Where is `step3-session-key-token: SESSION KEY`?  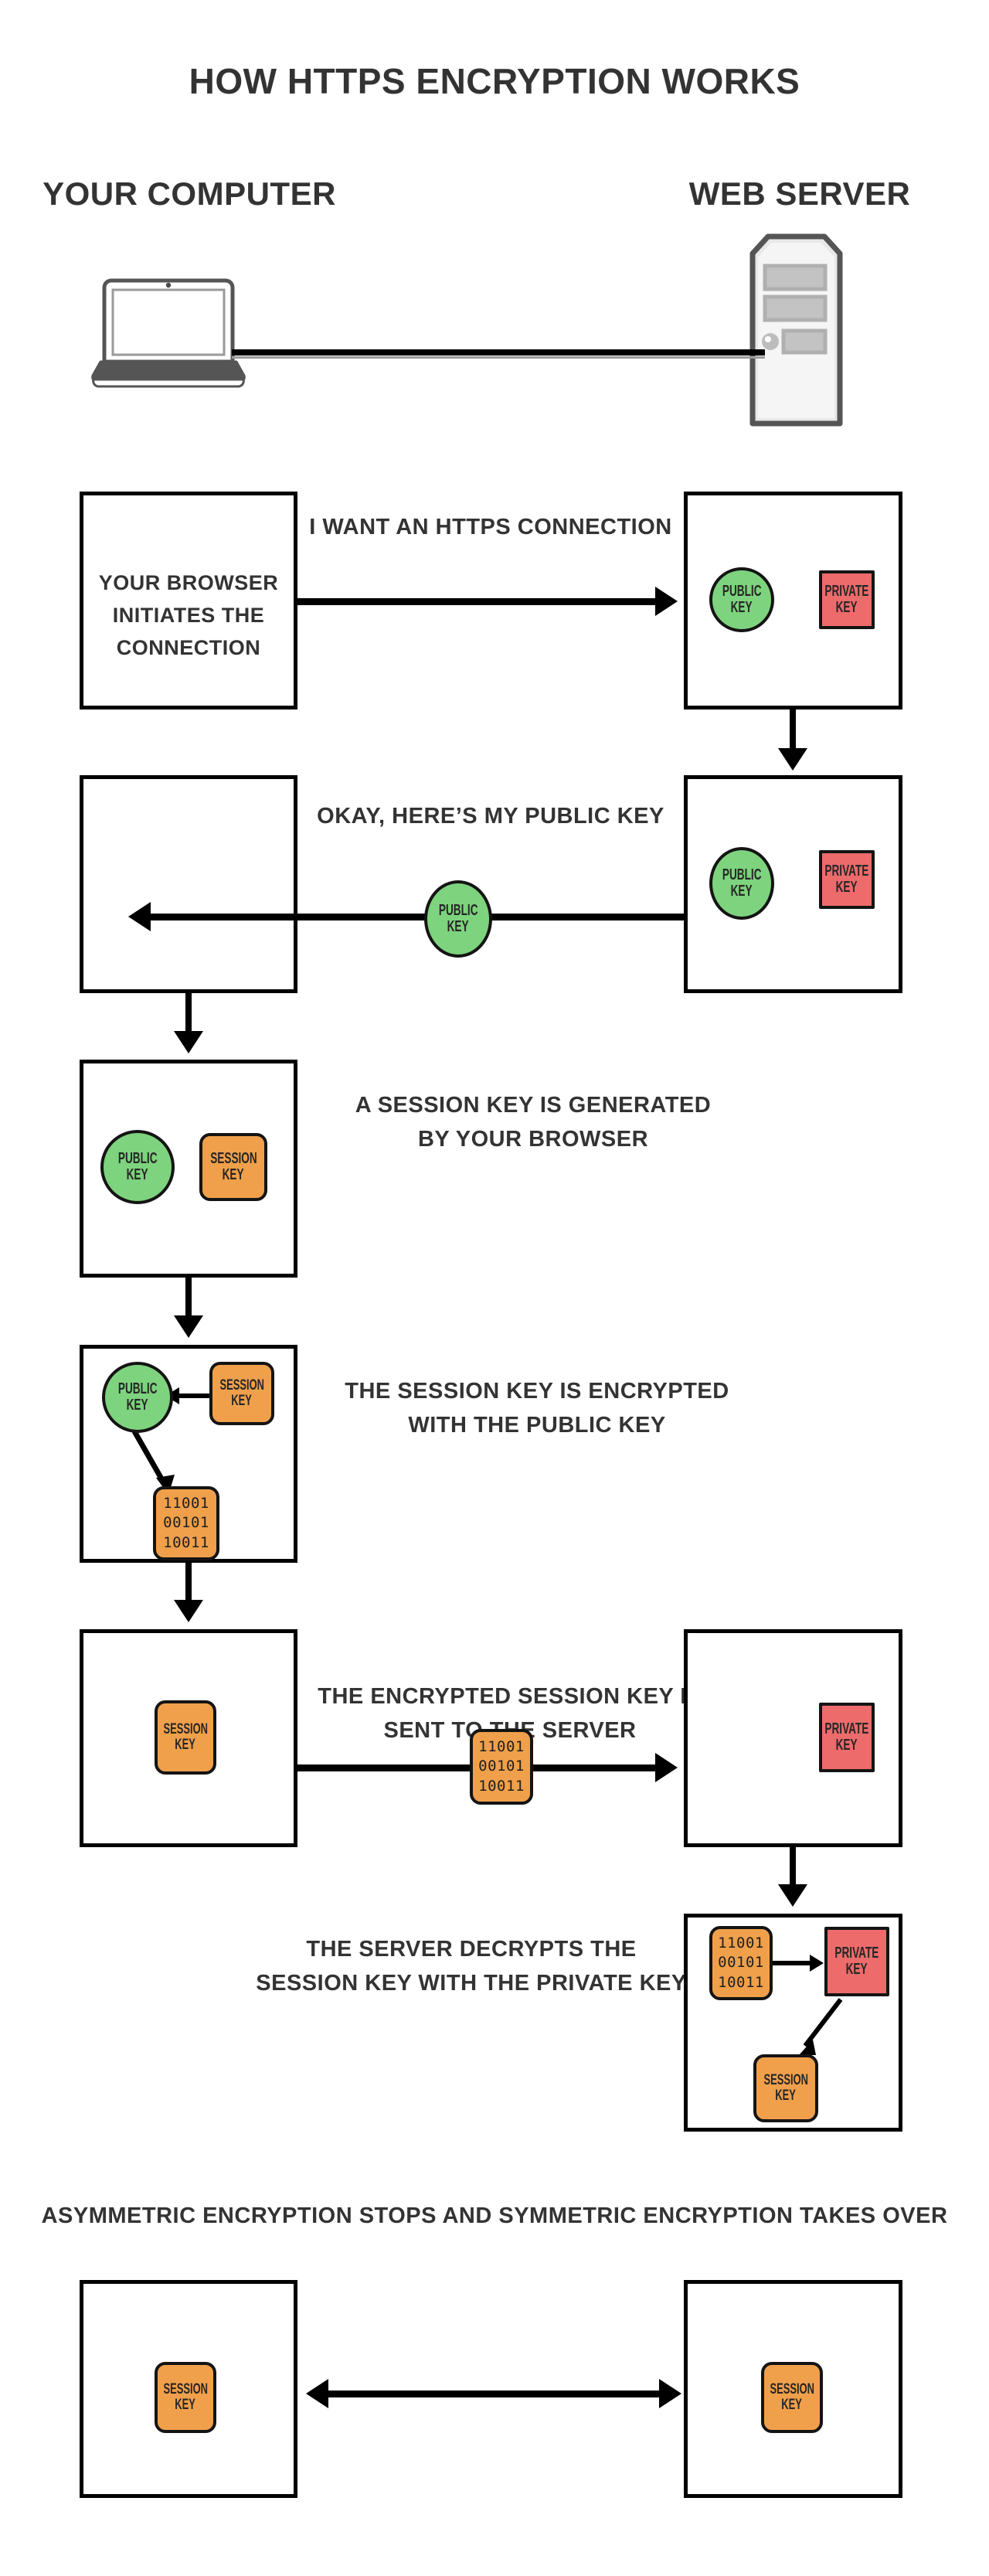
step3-session-key-token: SESSION KEY is located at coordinates (233, 1167).